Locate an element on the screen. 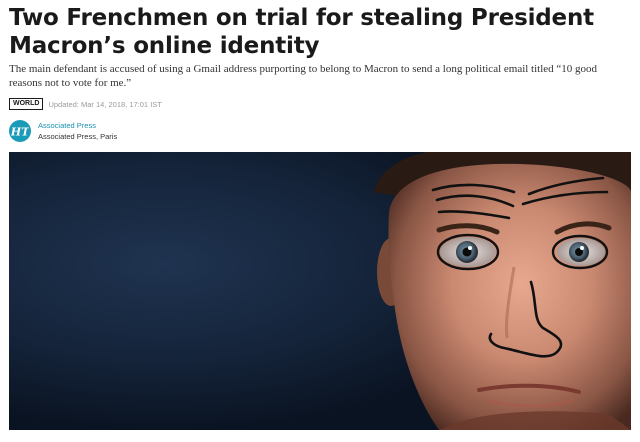  author-location: Associated Press, Paris is located at coordinates (78, 136).